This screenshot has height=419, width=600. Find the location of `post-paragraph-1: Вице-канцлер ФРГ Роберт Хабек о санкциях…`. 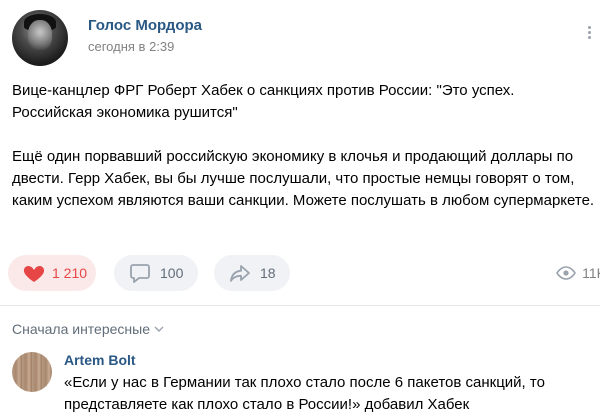

post-paragraph-1: Вице-канцлер ФРГ Роберт Хабек о санкциях… is located at coordinates (263, 101).